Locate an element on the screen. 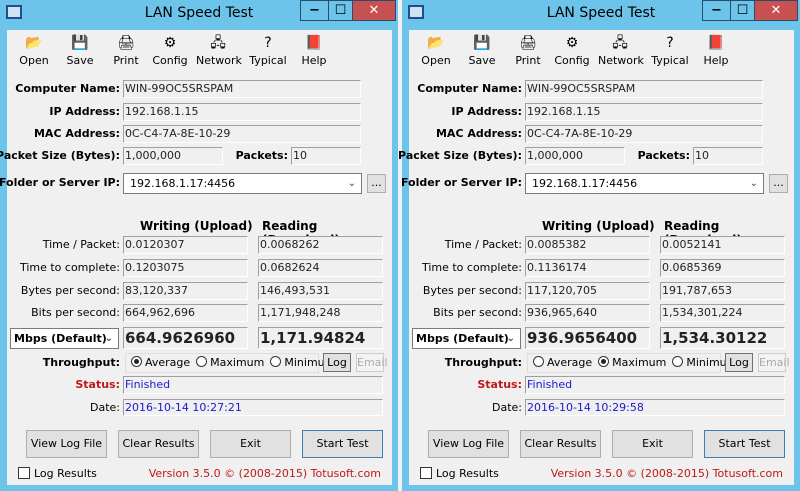 This screenshot has height=491, width=800. status-label: Status: is located at coordinates (97, 384).